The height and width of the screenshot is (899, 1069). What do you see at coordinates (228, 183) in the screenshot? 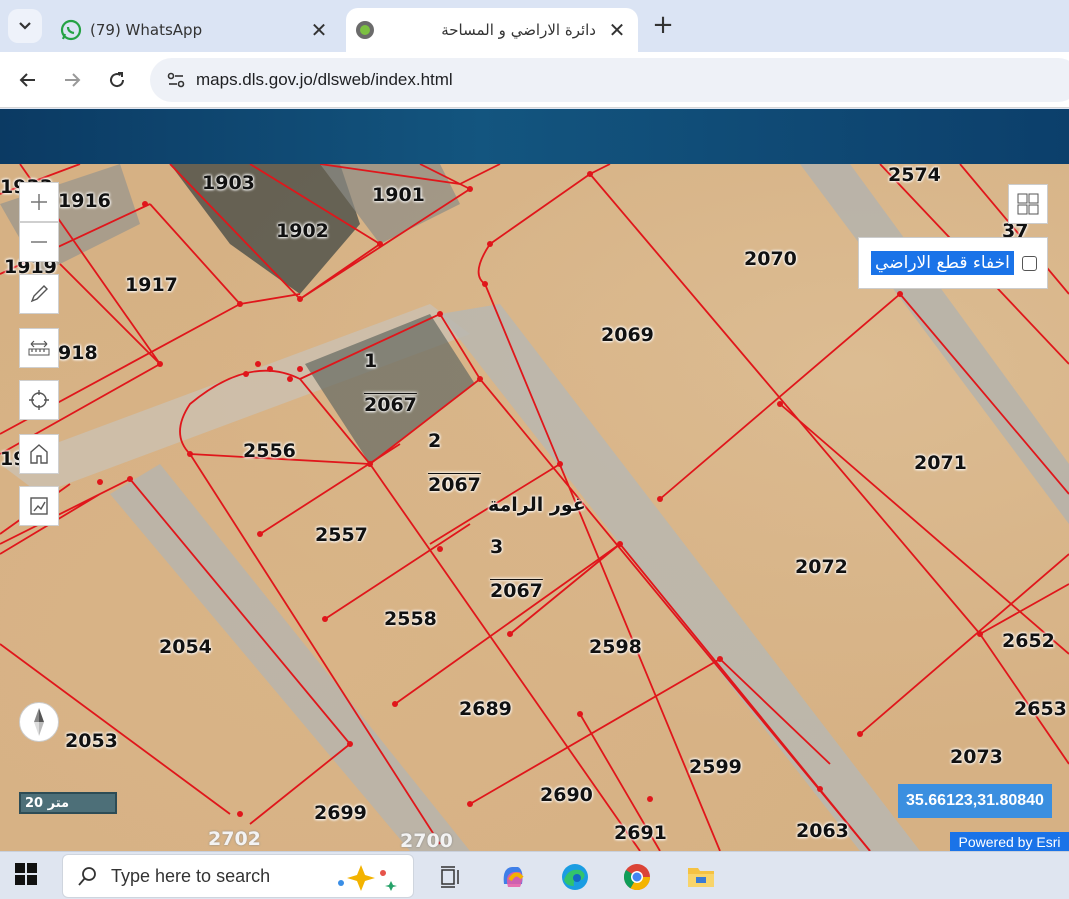
I see `parcel-label: 1903` at bounding box center [228, 183].